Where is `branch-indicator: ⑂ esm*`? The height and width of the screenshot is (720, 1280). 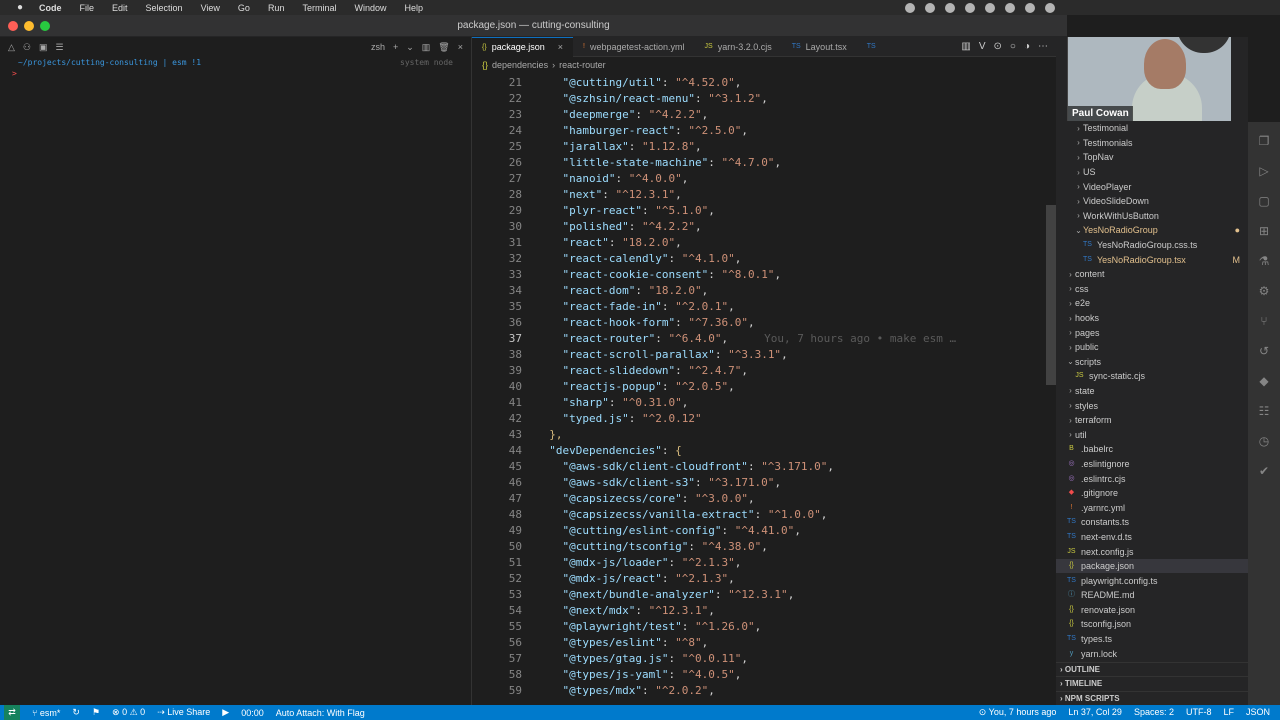
branch-indicator: ⑂ esm* is located at coordinates (46, 713).